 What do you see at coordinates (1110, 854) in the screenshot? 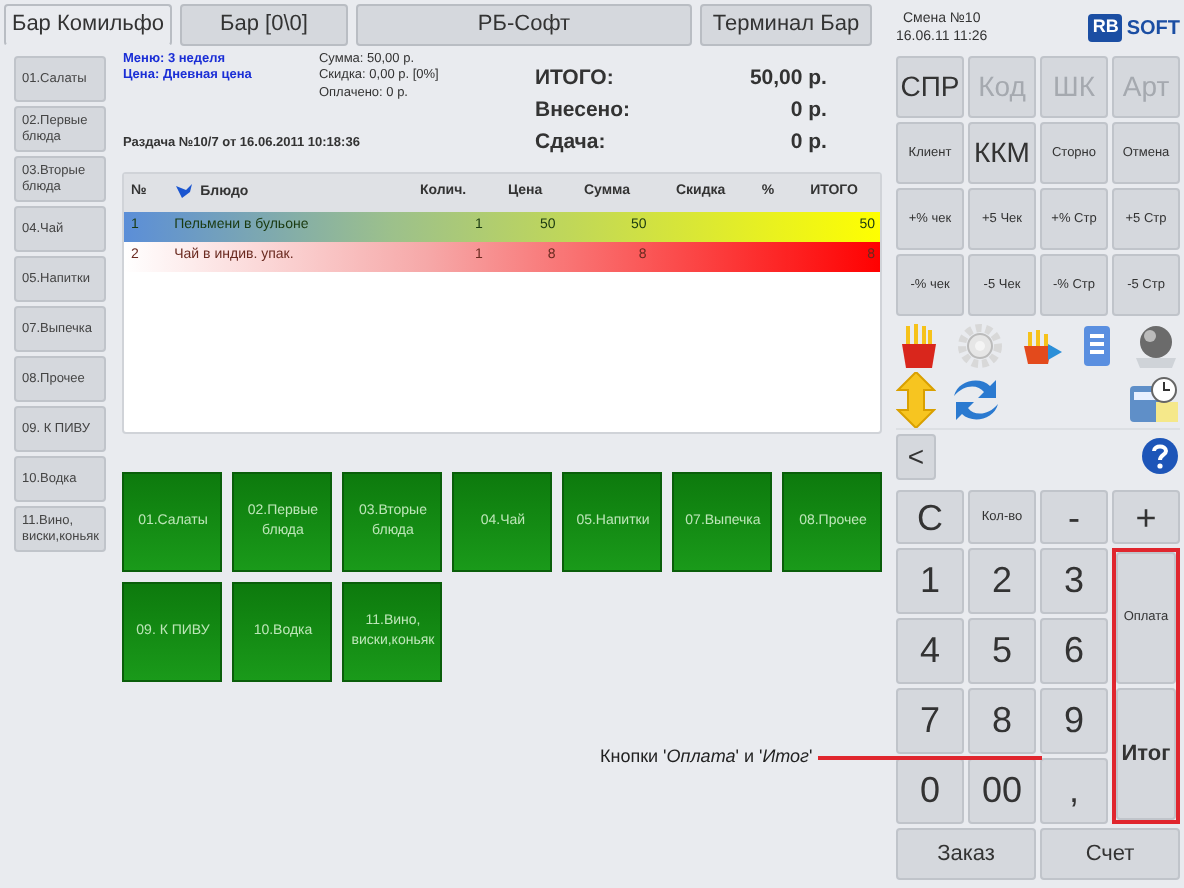
I see `keypad-button: Счет` at bounding box center [1110, 854].